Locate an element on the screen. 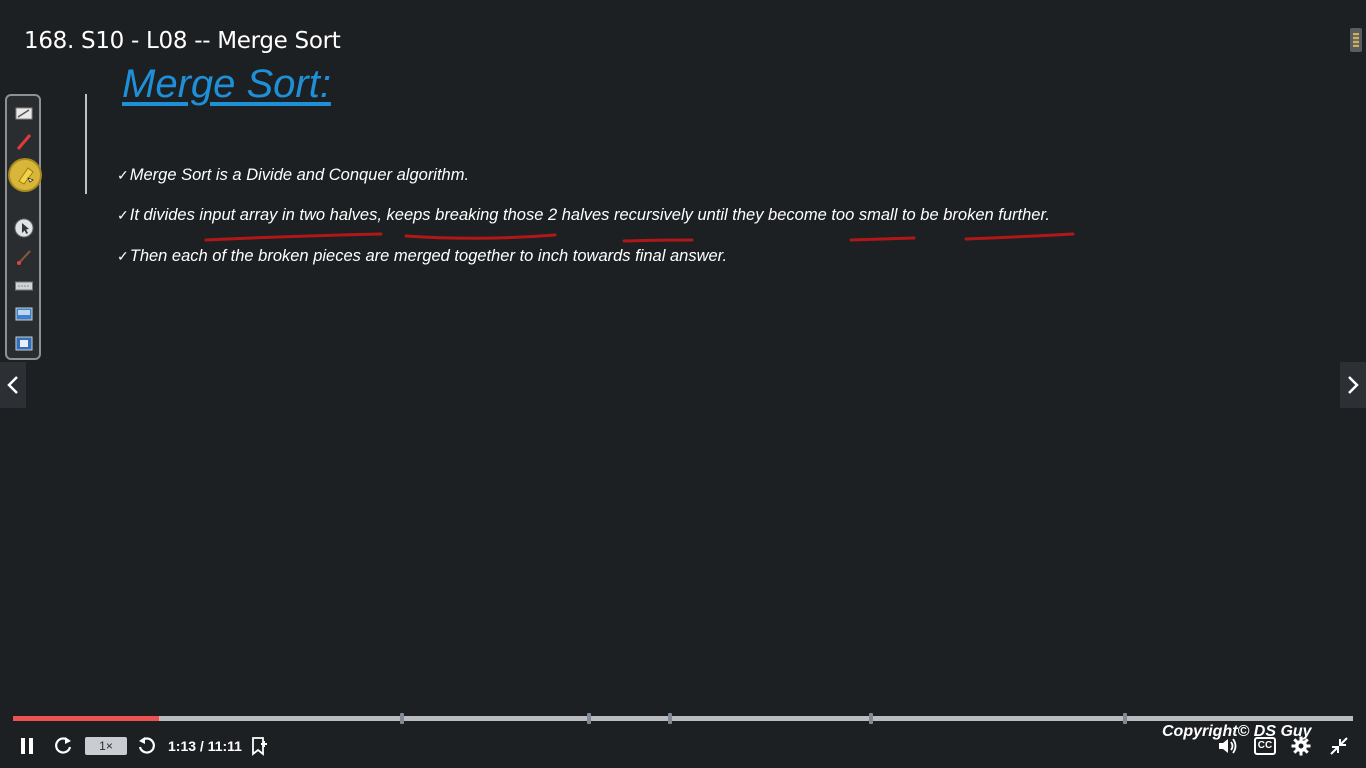 This screenshot has width=1366, height=768. previous-lecture-button is located at coordinates (13, 385).